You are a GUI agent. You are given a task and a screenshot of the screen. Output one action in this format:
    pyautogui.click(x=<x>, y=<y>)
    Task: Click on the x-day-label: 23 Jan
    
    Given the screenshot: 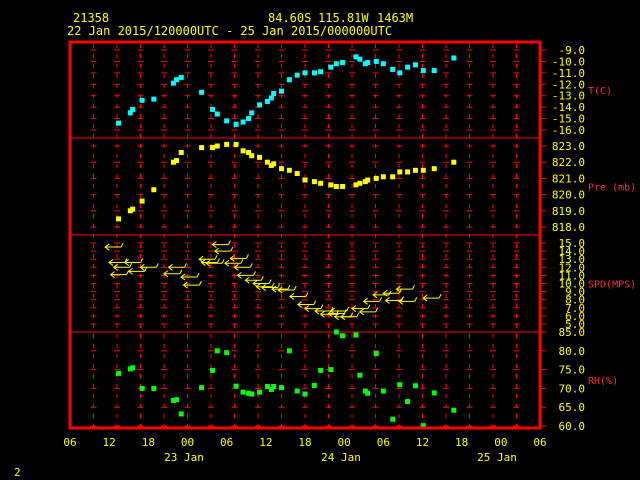 What is the action you would take?
    pyautogui.click(x=184, y=457)
    